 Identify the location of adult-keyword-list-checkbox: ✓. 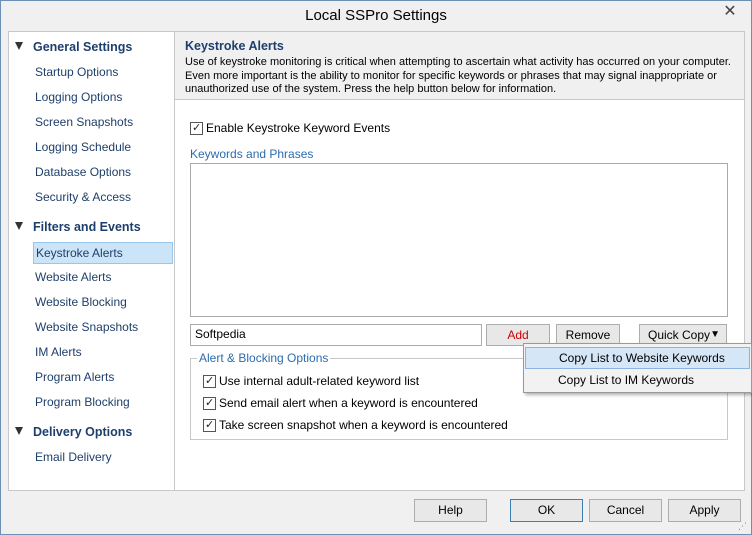
(209, 381).